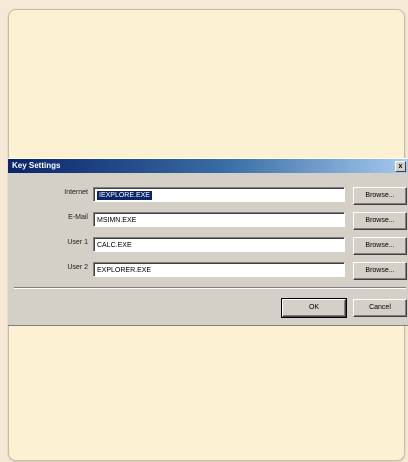  Describe the element at coordinates (219, 269) in the screenshot. I see `user2-field: EXPLORER.EXE` at that location.